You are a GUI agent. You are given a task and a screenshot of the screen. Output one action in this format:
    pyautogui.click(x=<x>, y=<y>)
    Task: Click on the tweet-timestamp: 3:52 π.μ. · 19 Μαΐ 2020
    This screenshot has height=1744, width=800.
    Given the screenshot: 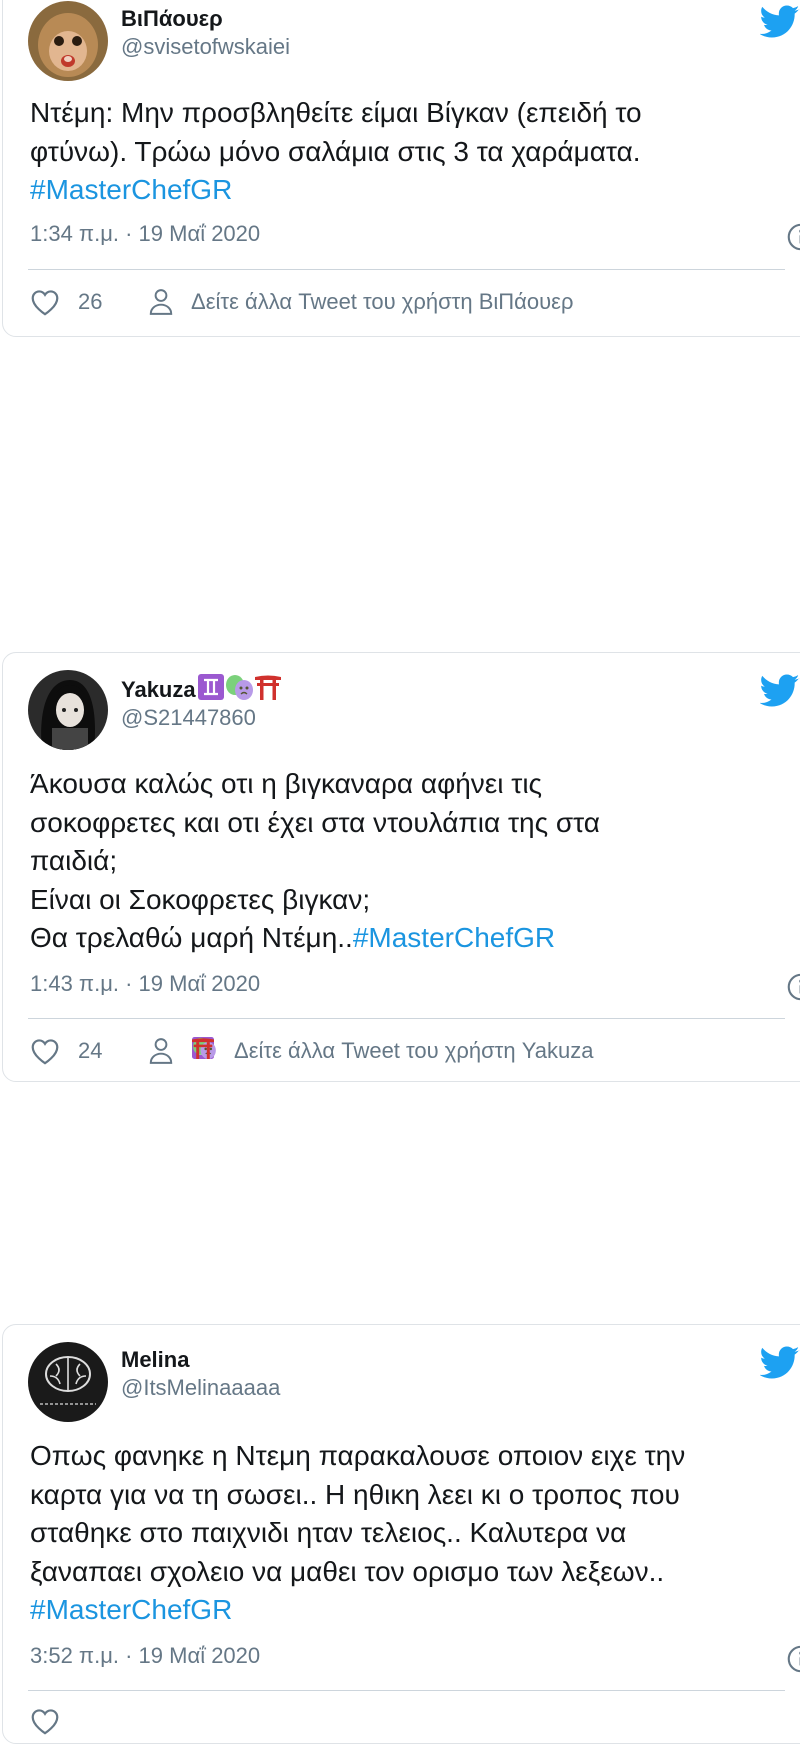 What is the action you would take?
    pyautogui.click(x=145, y=1656)
    